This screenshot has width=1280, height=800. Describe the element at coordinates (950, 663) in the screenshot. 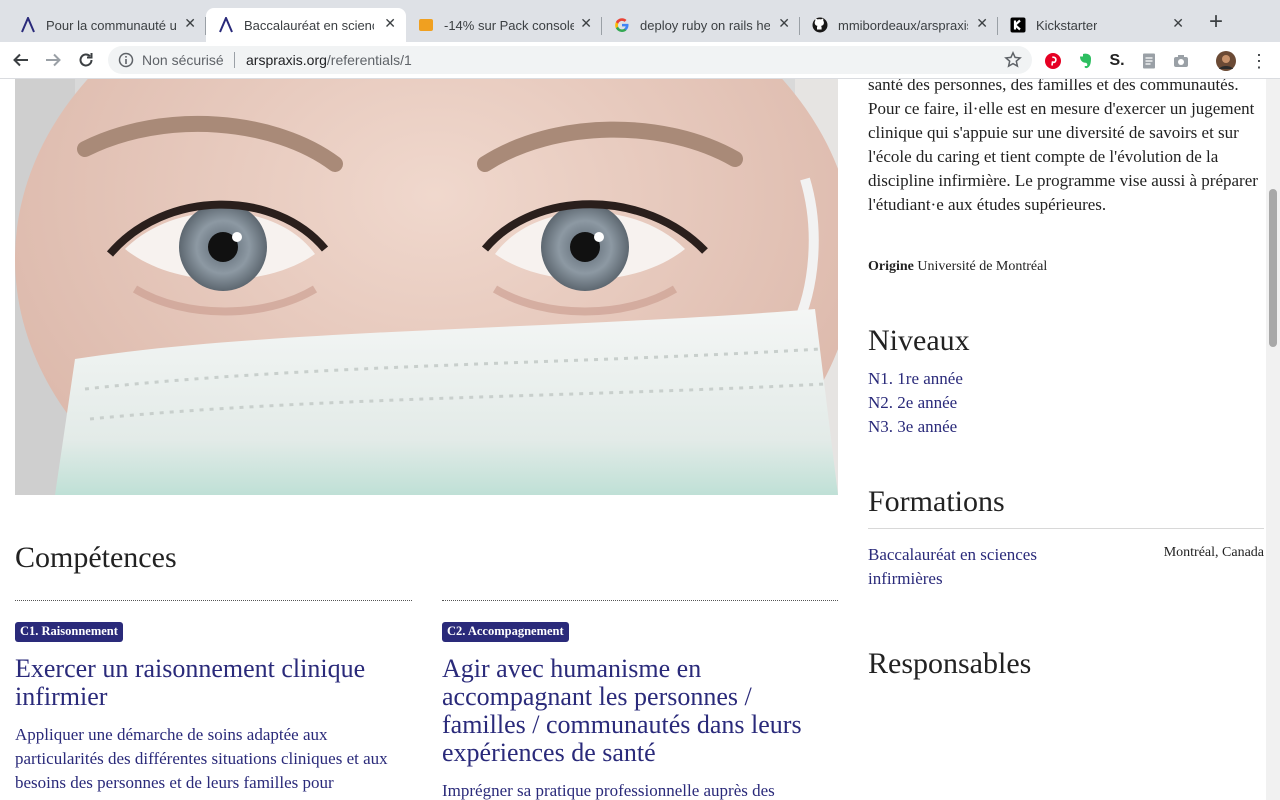

I see `managers-heading: Responsables` at that location.